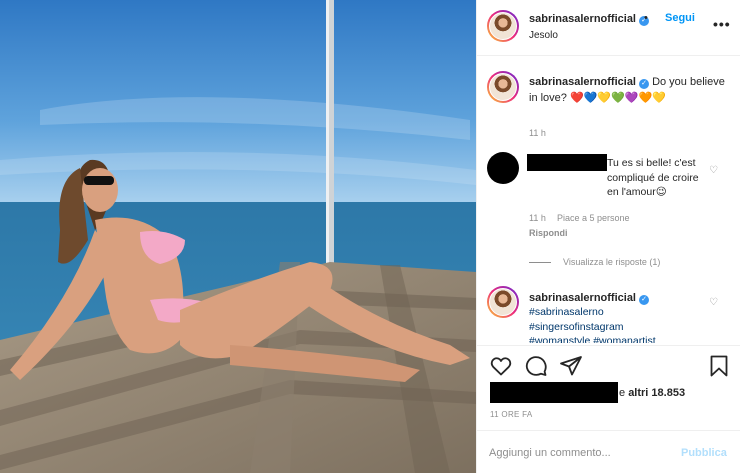 The height and width of the screenshot is (473, 740). Describe the element at coordinates (656, 393) in the screenshot. I see `likes-count-link: altri 18.853` at that location.